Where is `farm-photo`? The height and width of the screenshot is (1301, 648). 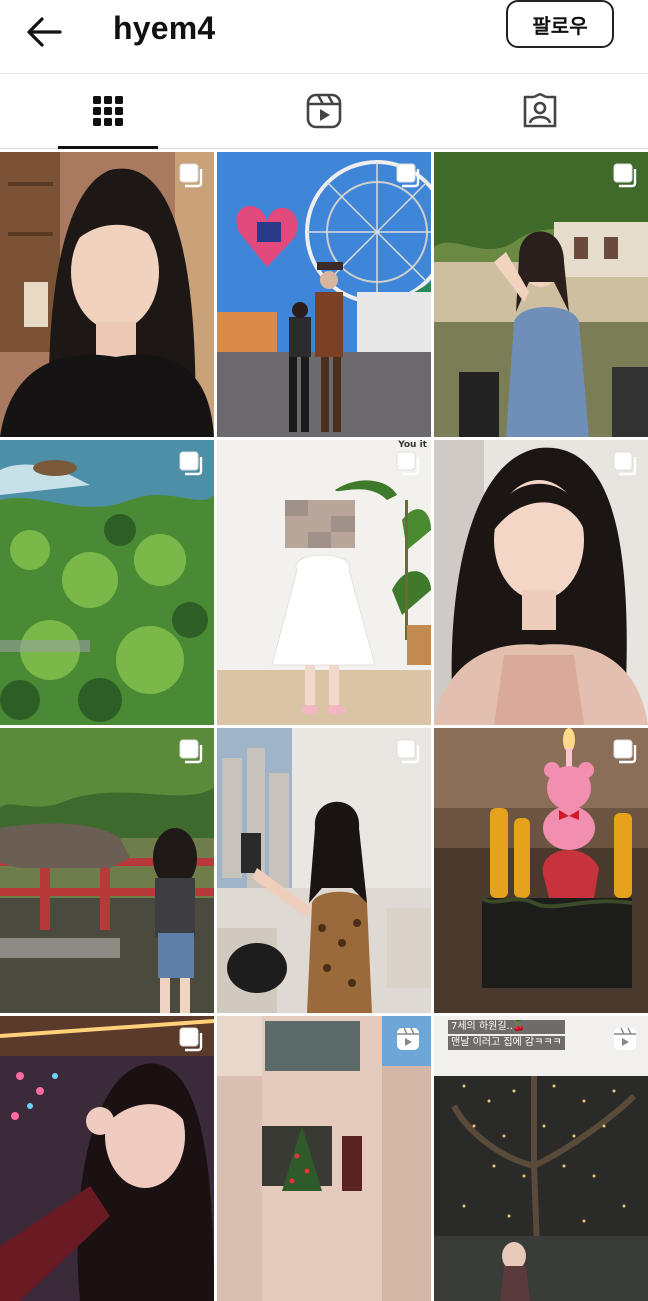 farm-photo is located at coordinates (107, 870).